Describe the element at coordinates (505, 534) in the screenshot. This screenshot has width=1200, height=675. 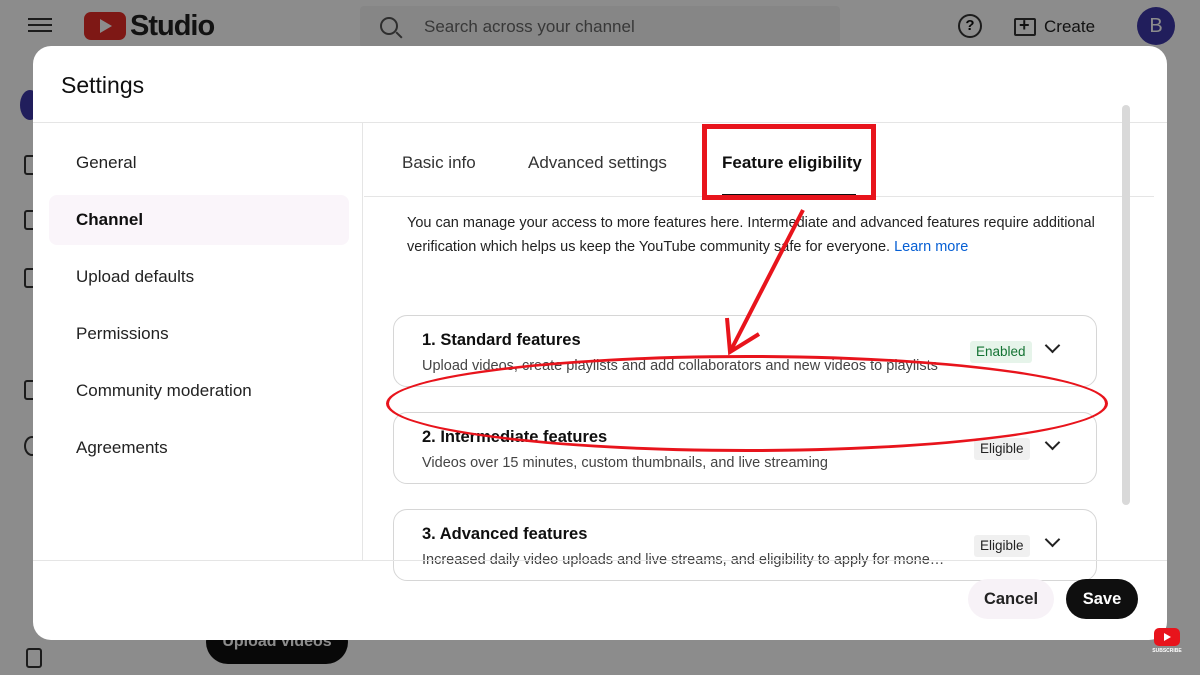
I see `feature-title: 3. Advanced features` at that location.